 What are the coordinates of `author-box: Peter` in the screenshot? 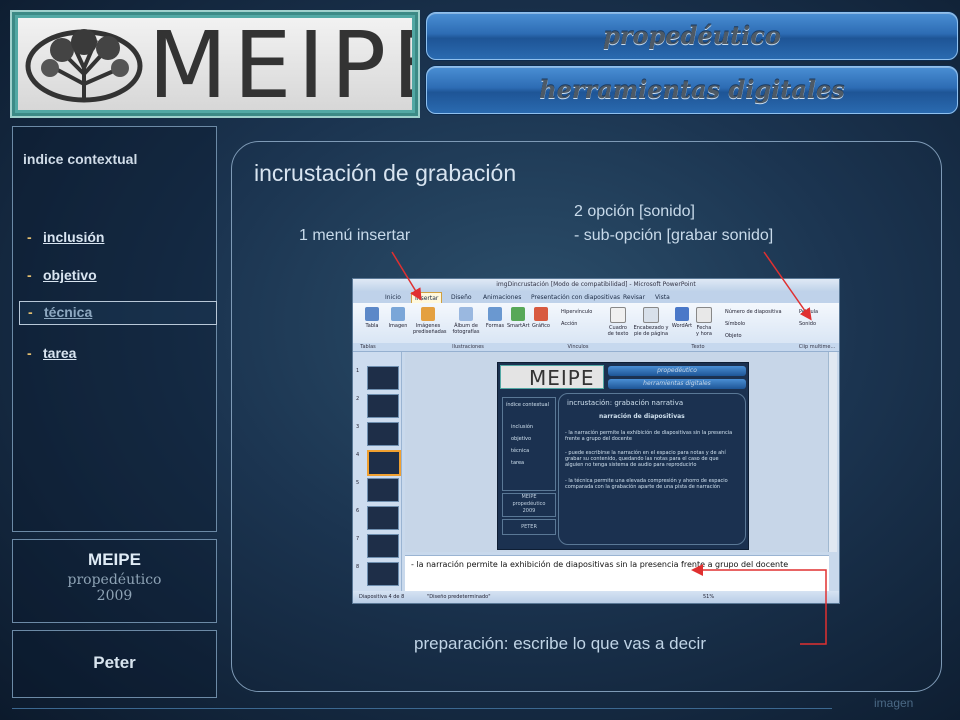 It's located at (114, 664).